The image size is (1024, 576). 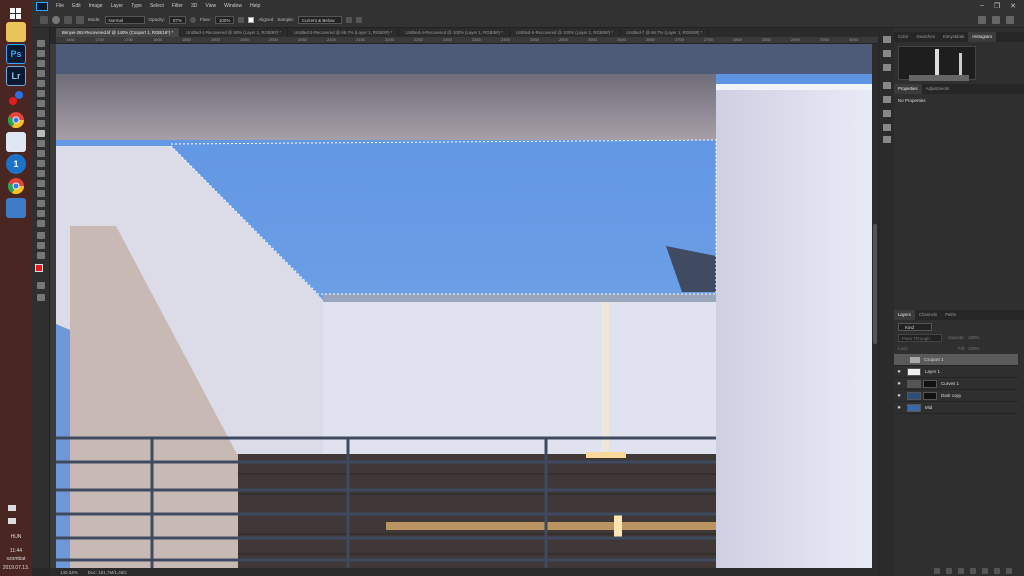 I want to click on menu-filter: Filter, so click(x=177, y=6).